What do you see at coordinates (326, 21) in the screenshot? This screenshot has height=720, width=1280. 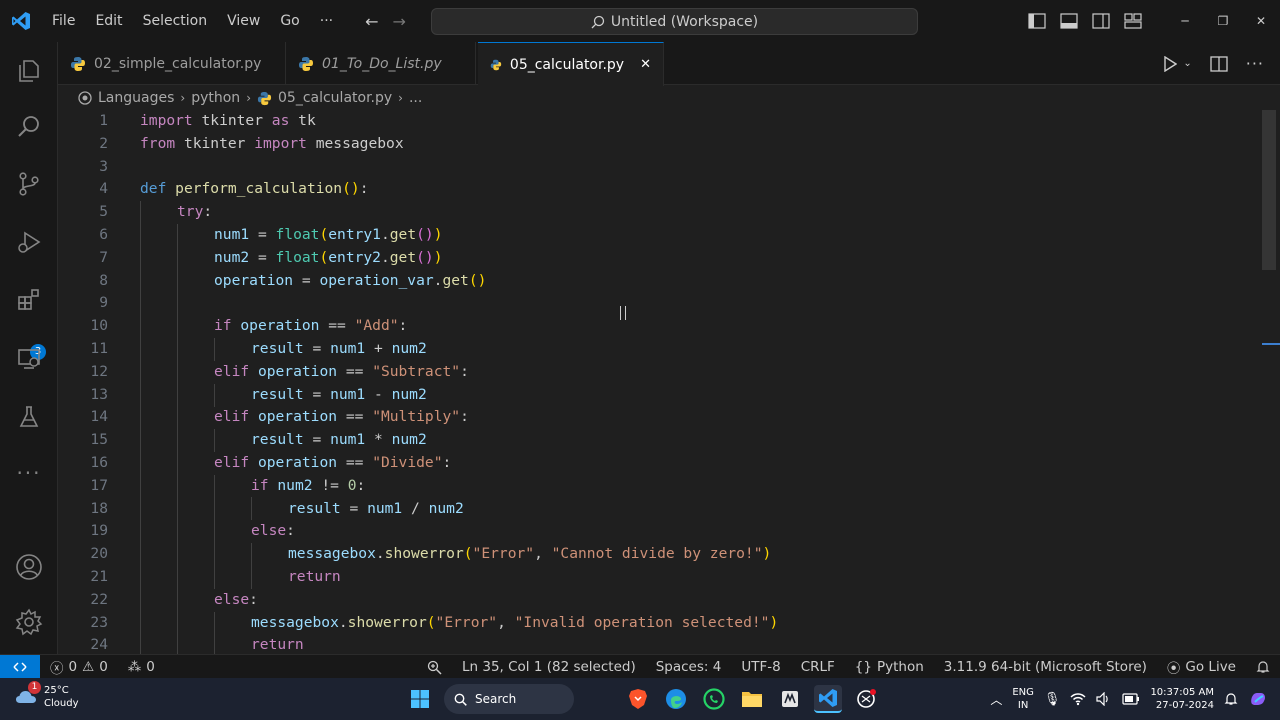 I see `menu-more: ···` at bounding box center [326, 21].